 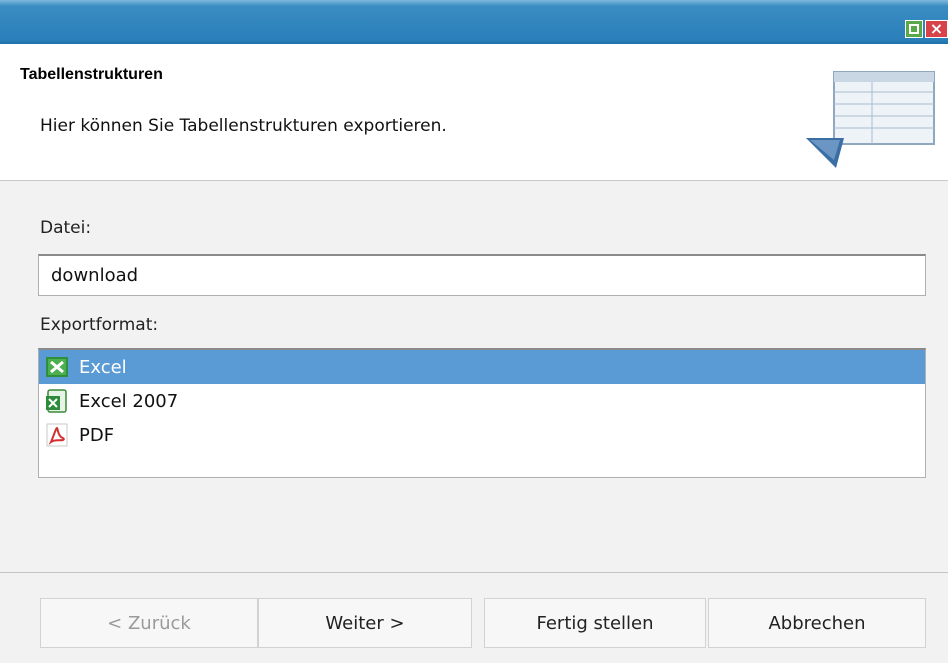 What do you see at coordinates (91, 74) in the screenshot?
I see `page-title: Tabellenstrukturen` at bounding box center [91, 74].